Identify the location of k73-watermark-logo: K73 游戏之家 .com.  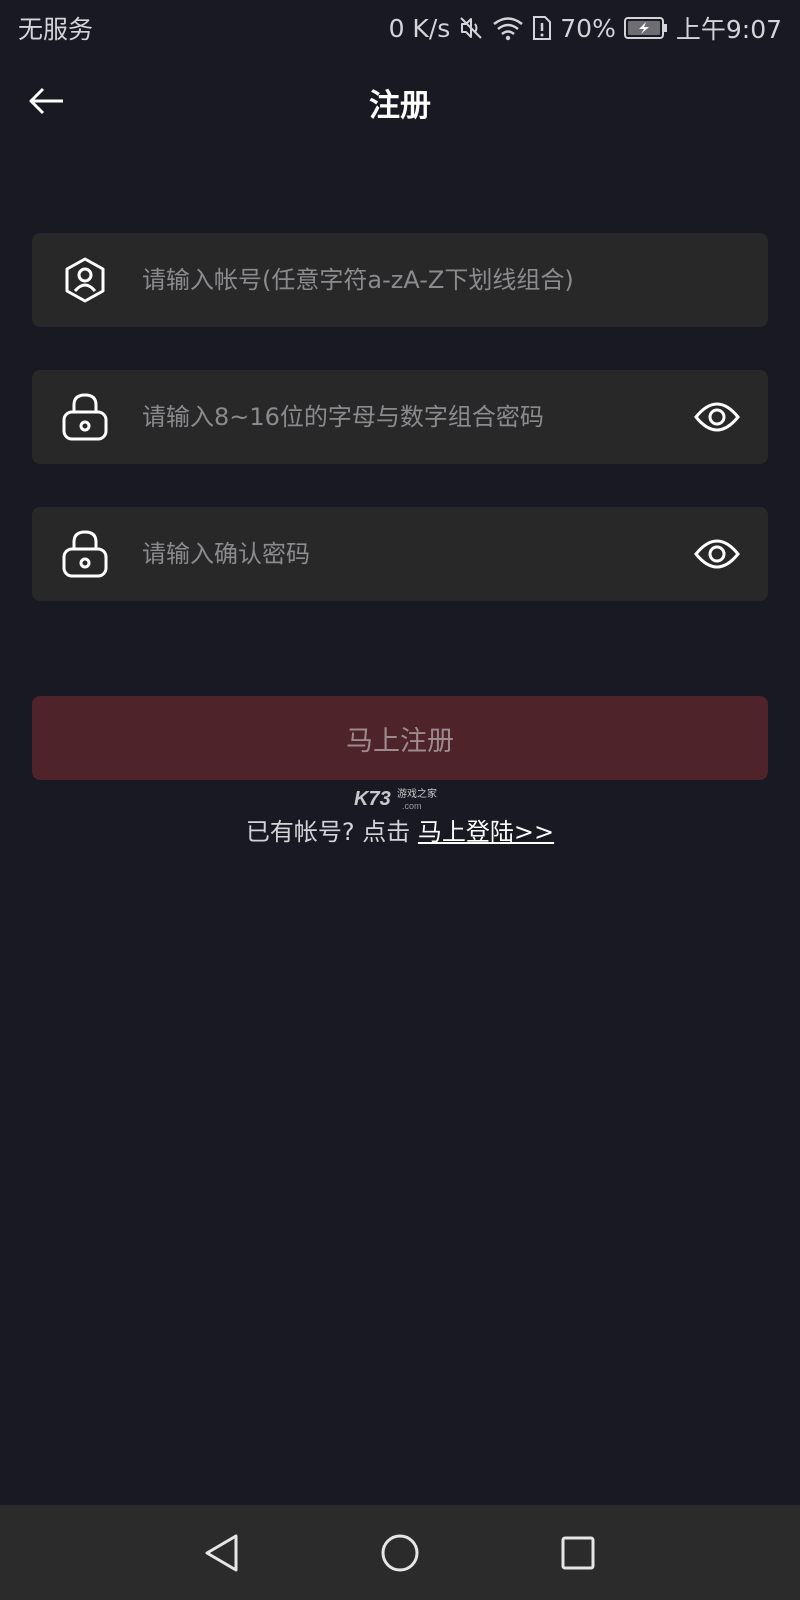
(402, 799).